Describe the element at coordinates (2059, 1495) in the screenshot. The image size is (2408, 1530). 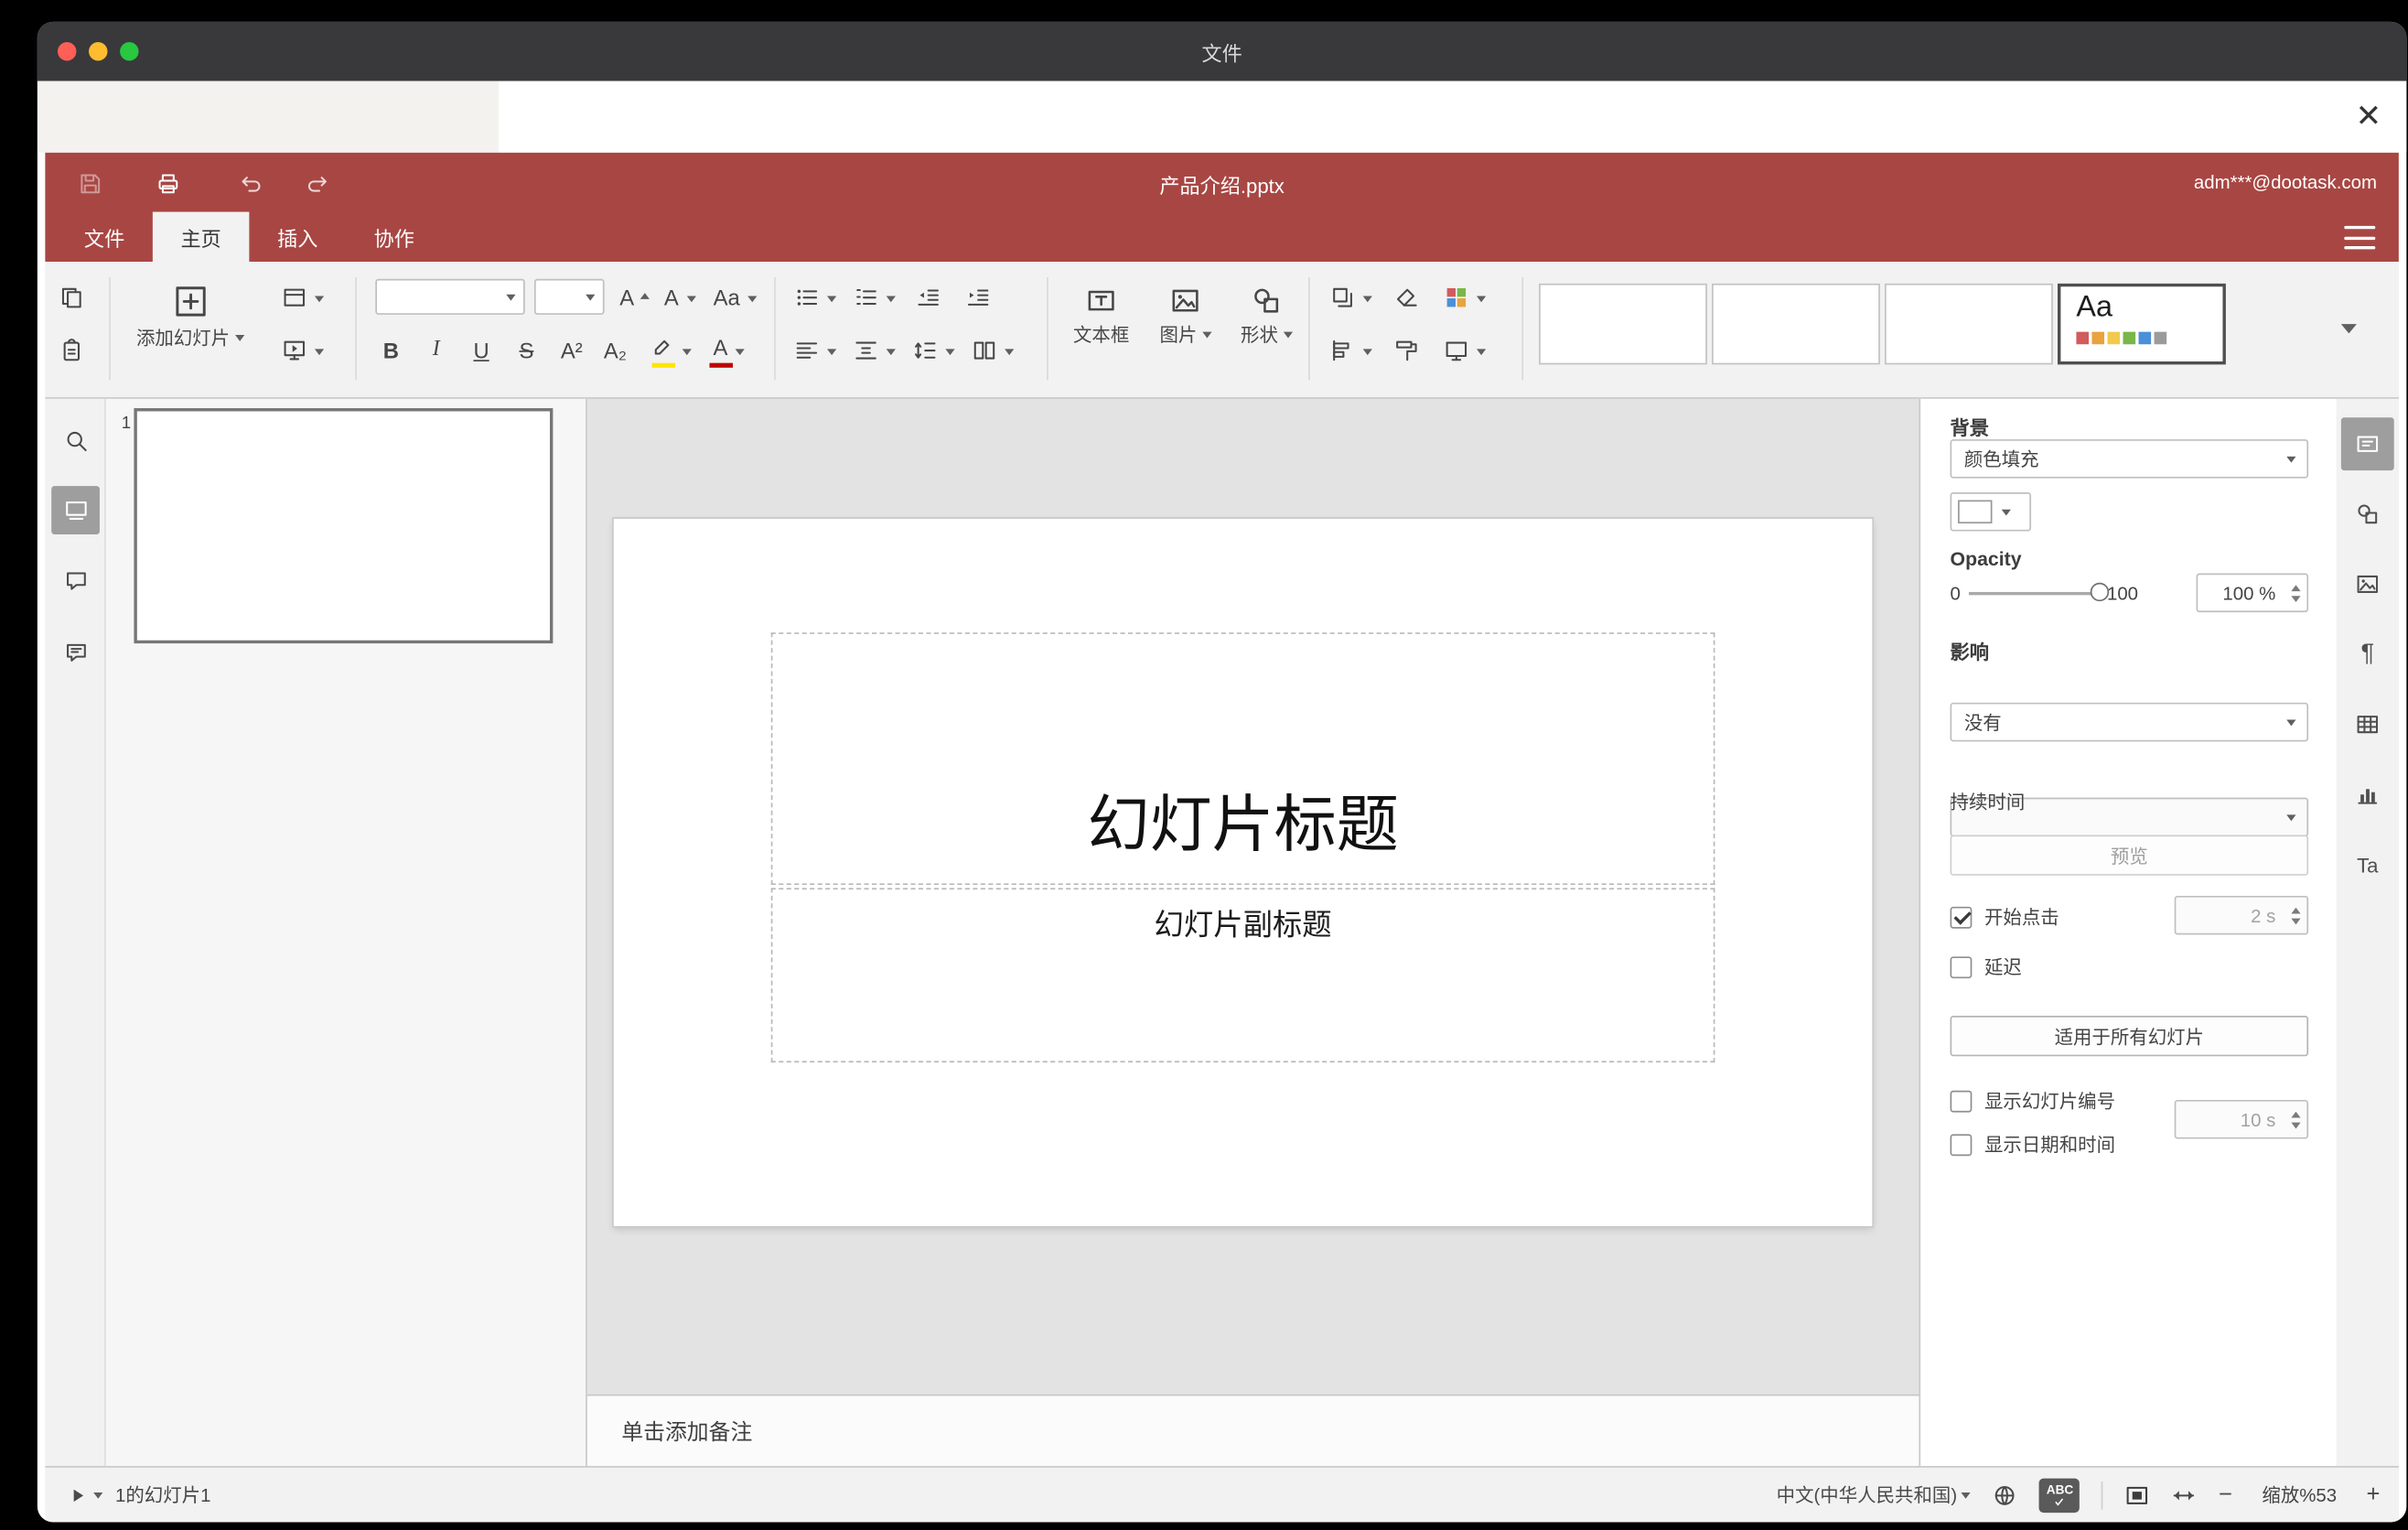
I see `spellcheck-button: ABC` at that location.